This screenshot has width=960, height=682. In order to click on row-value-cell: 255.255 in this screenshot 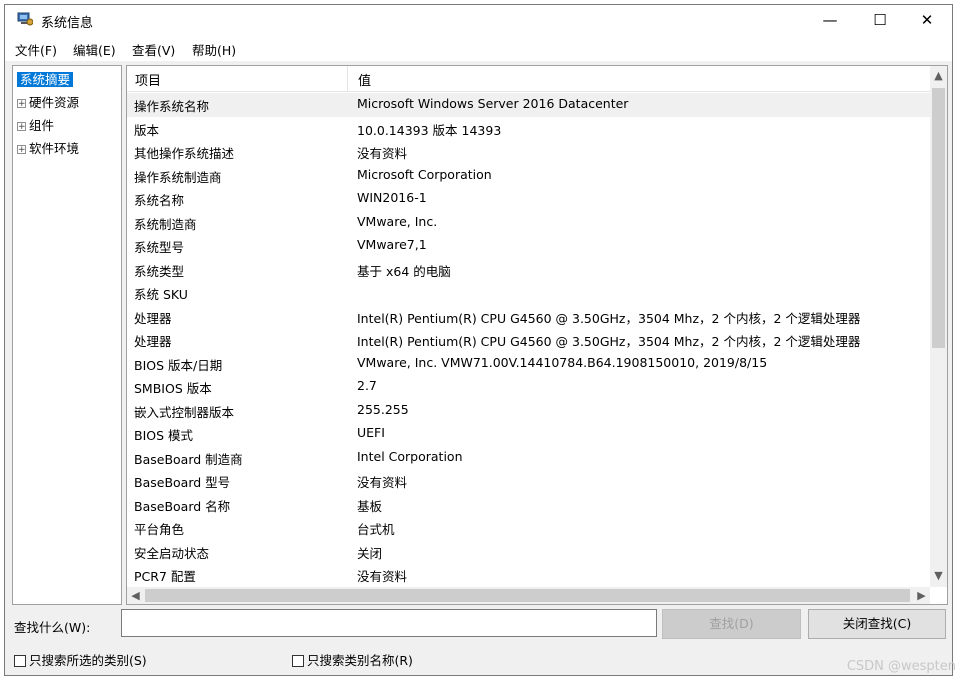, I will do `click(383, 409)`.